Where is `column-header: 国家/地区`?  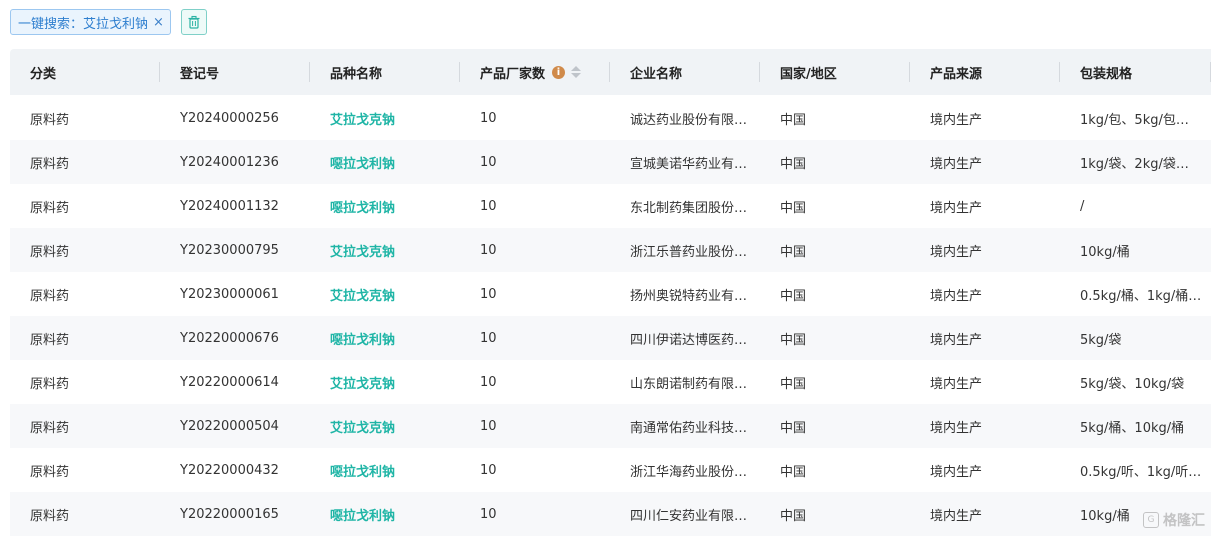 column-header: 国家/地区 is located at coordinates (835, 72).